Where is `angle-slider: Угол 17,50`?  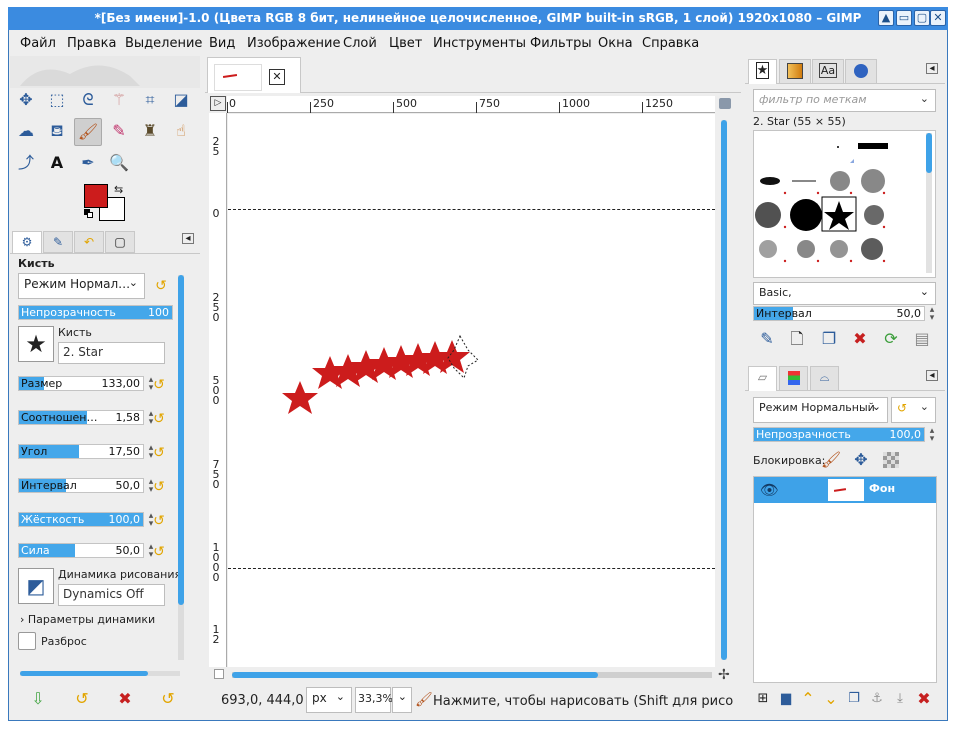
angle-slider: Угол 17,50 is located at coordinates (81, 451).